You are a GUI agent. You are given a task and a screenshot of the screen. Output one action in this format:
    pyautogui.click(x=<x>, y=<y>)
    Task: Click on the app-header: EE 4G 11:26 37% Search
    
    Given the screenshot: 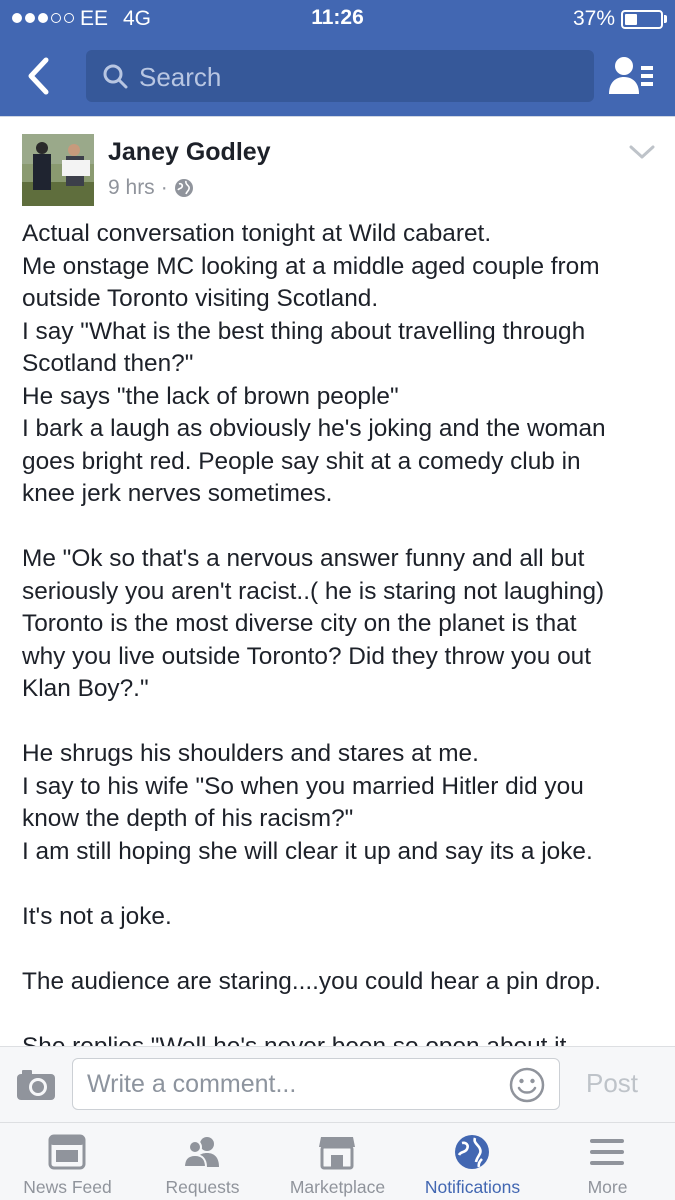 What is the action you would take?
    pyautogui.click(x=337, y=58)
    